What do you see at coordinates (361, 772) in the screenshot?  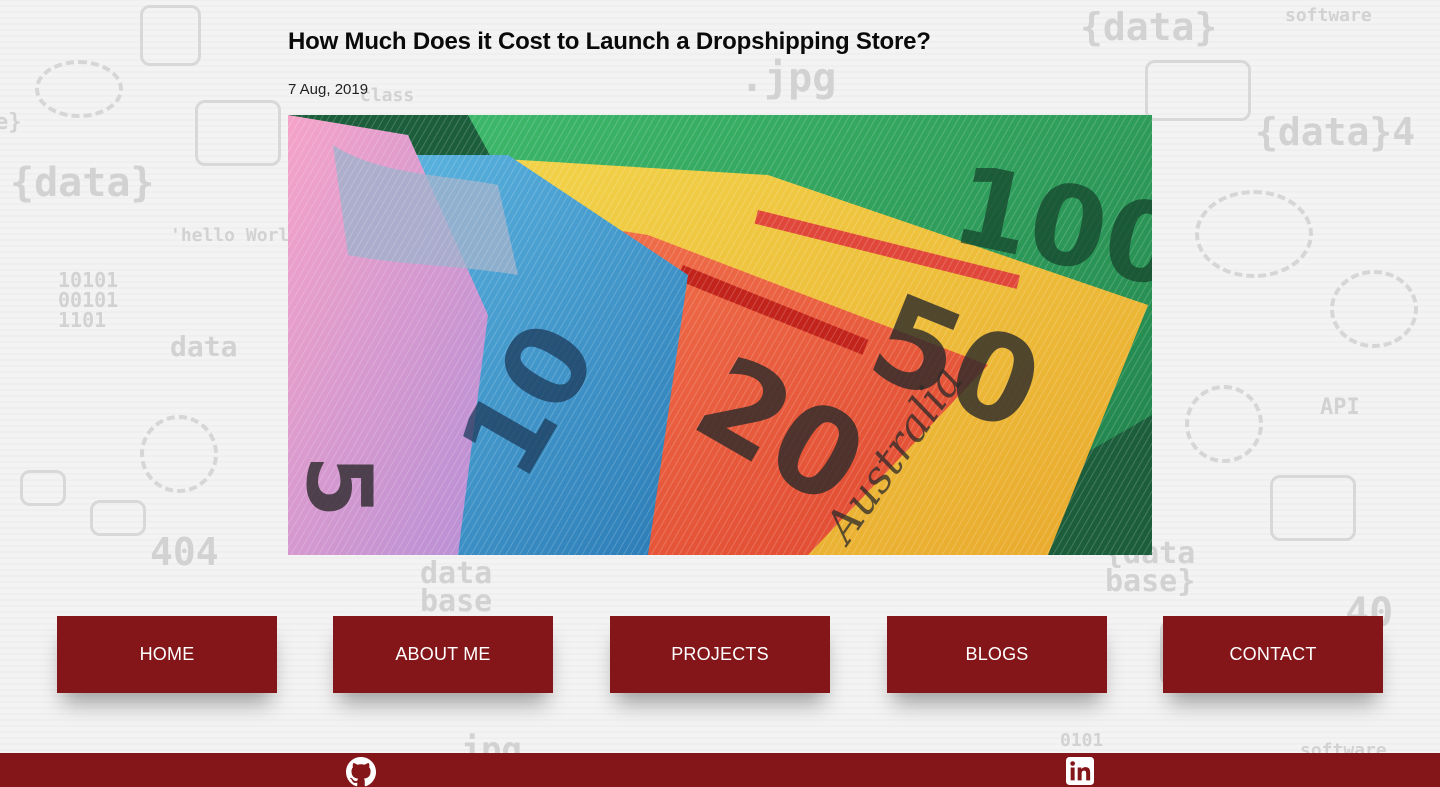 I see `github-icon` at bounding box center [361, 772].